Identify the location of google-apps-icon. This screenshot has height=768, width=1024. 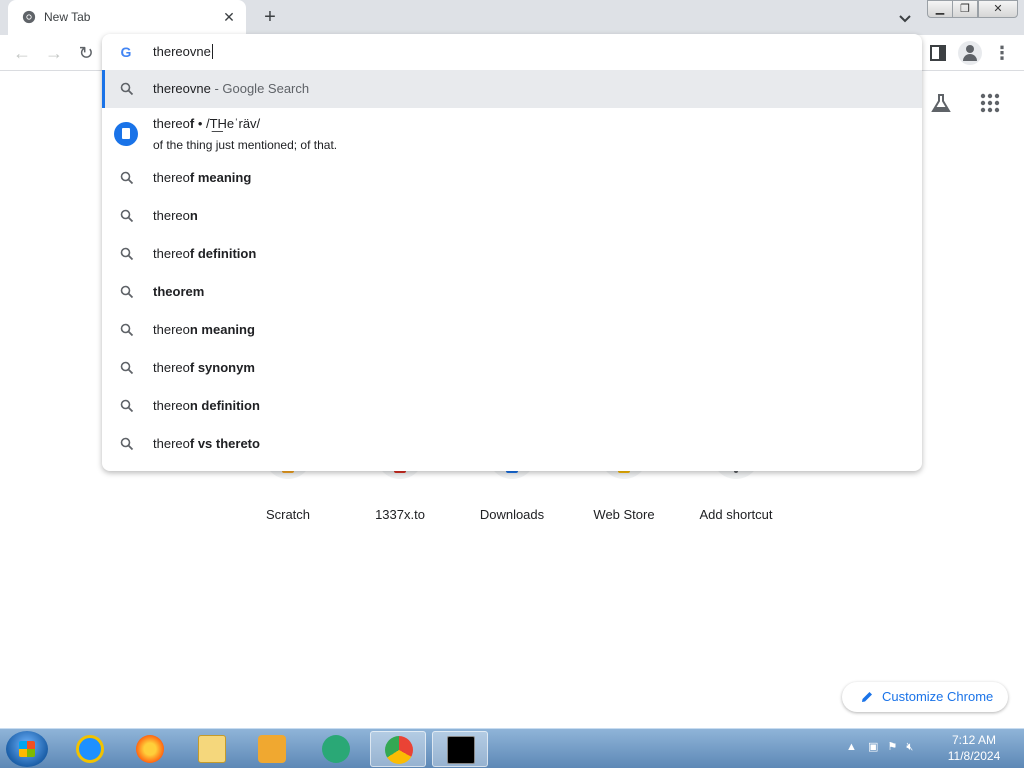
(990, 103).